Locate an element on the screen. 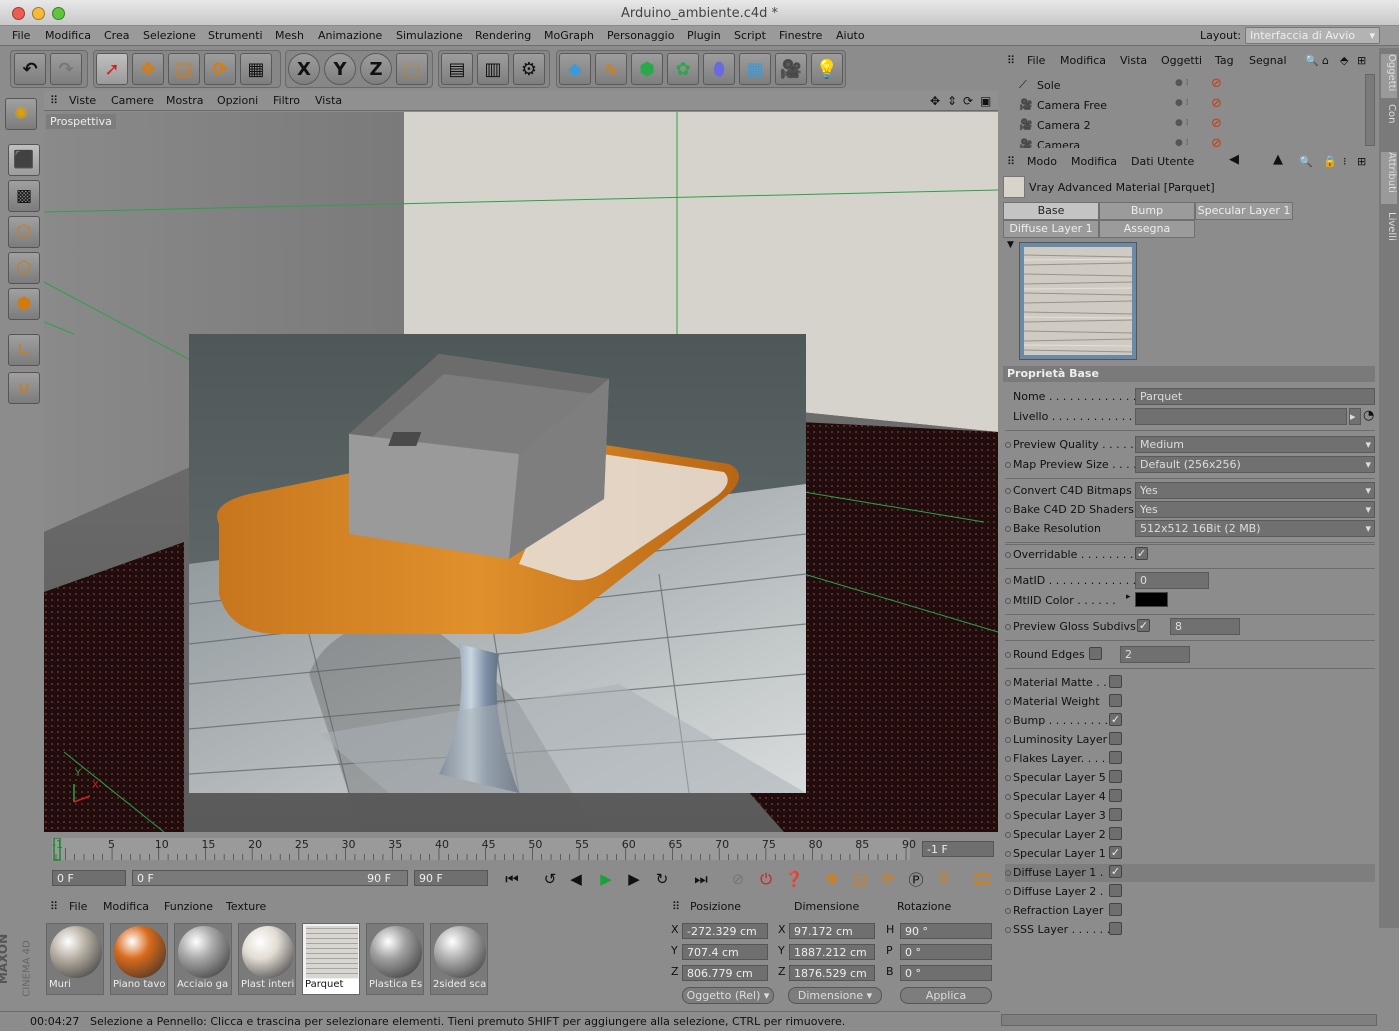 Image resolution: width=1399 pixels, height=1031 pixels. coordinate-mode-select: Oggetto (Rel) ▾ is located at coordinates (728, 995).